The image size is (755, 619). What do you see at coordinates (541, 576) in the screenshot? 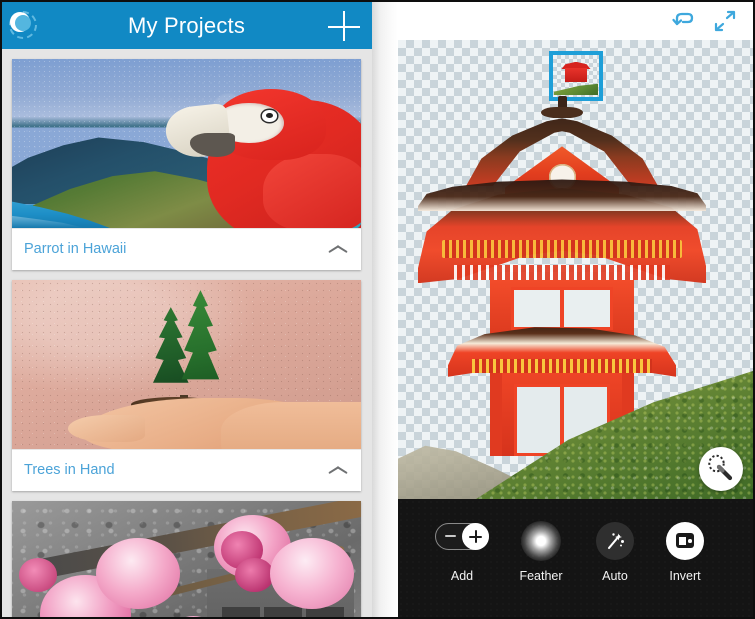
I see `tool-label: Feather` at bounding box center [541, 576].